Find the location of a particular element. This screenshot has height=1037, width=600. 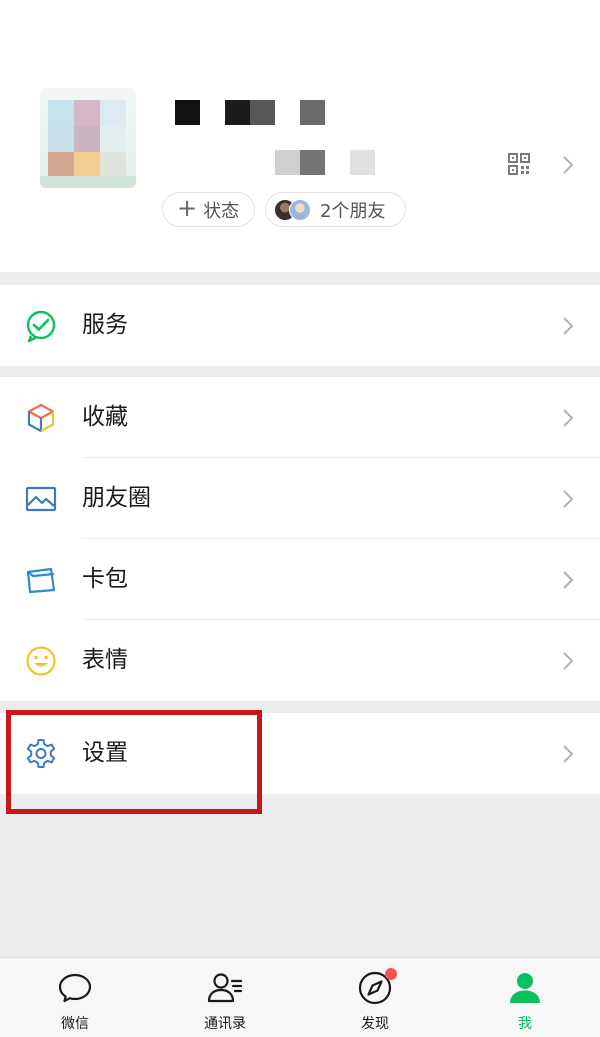

me-person-icon is located at coordinates (525, 988).